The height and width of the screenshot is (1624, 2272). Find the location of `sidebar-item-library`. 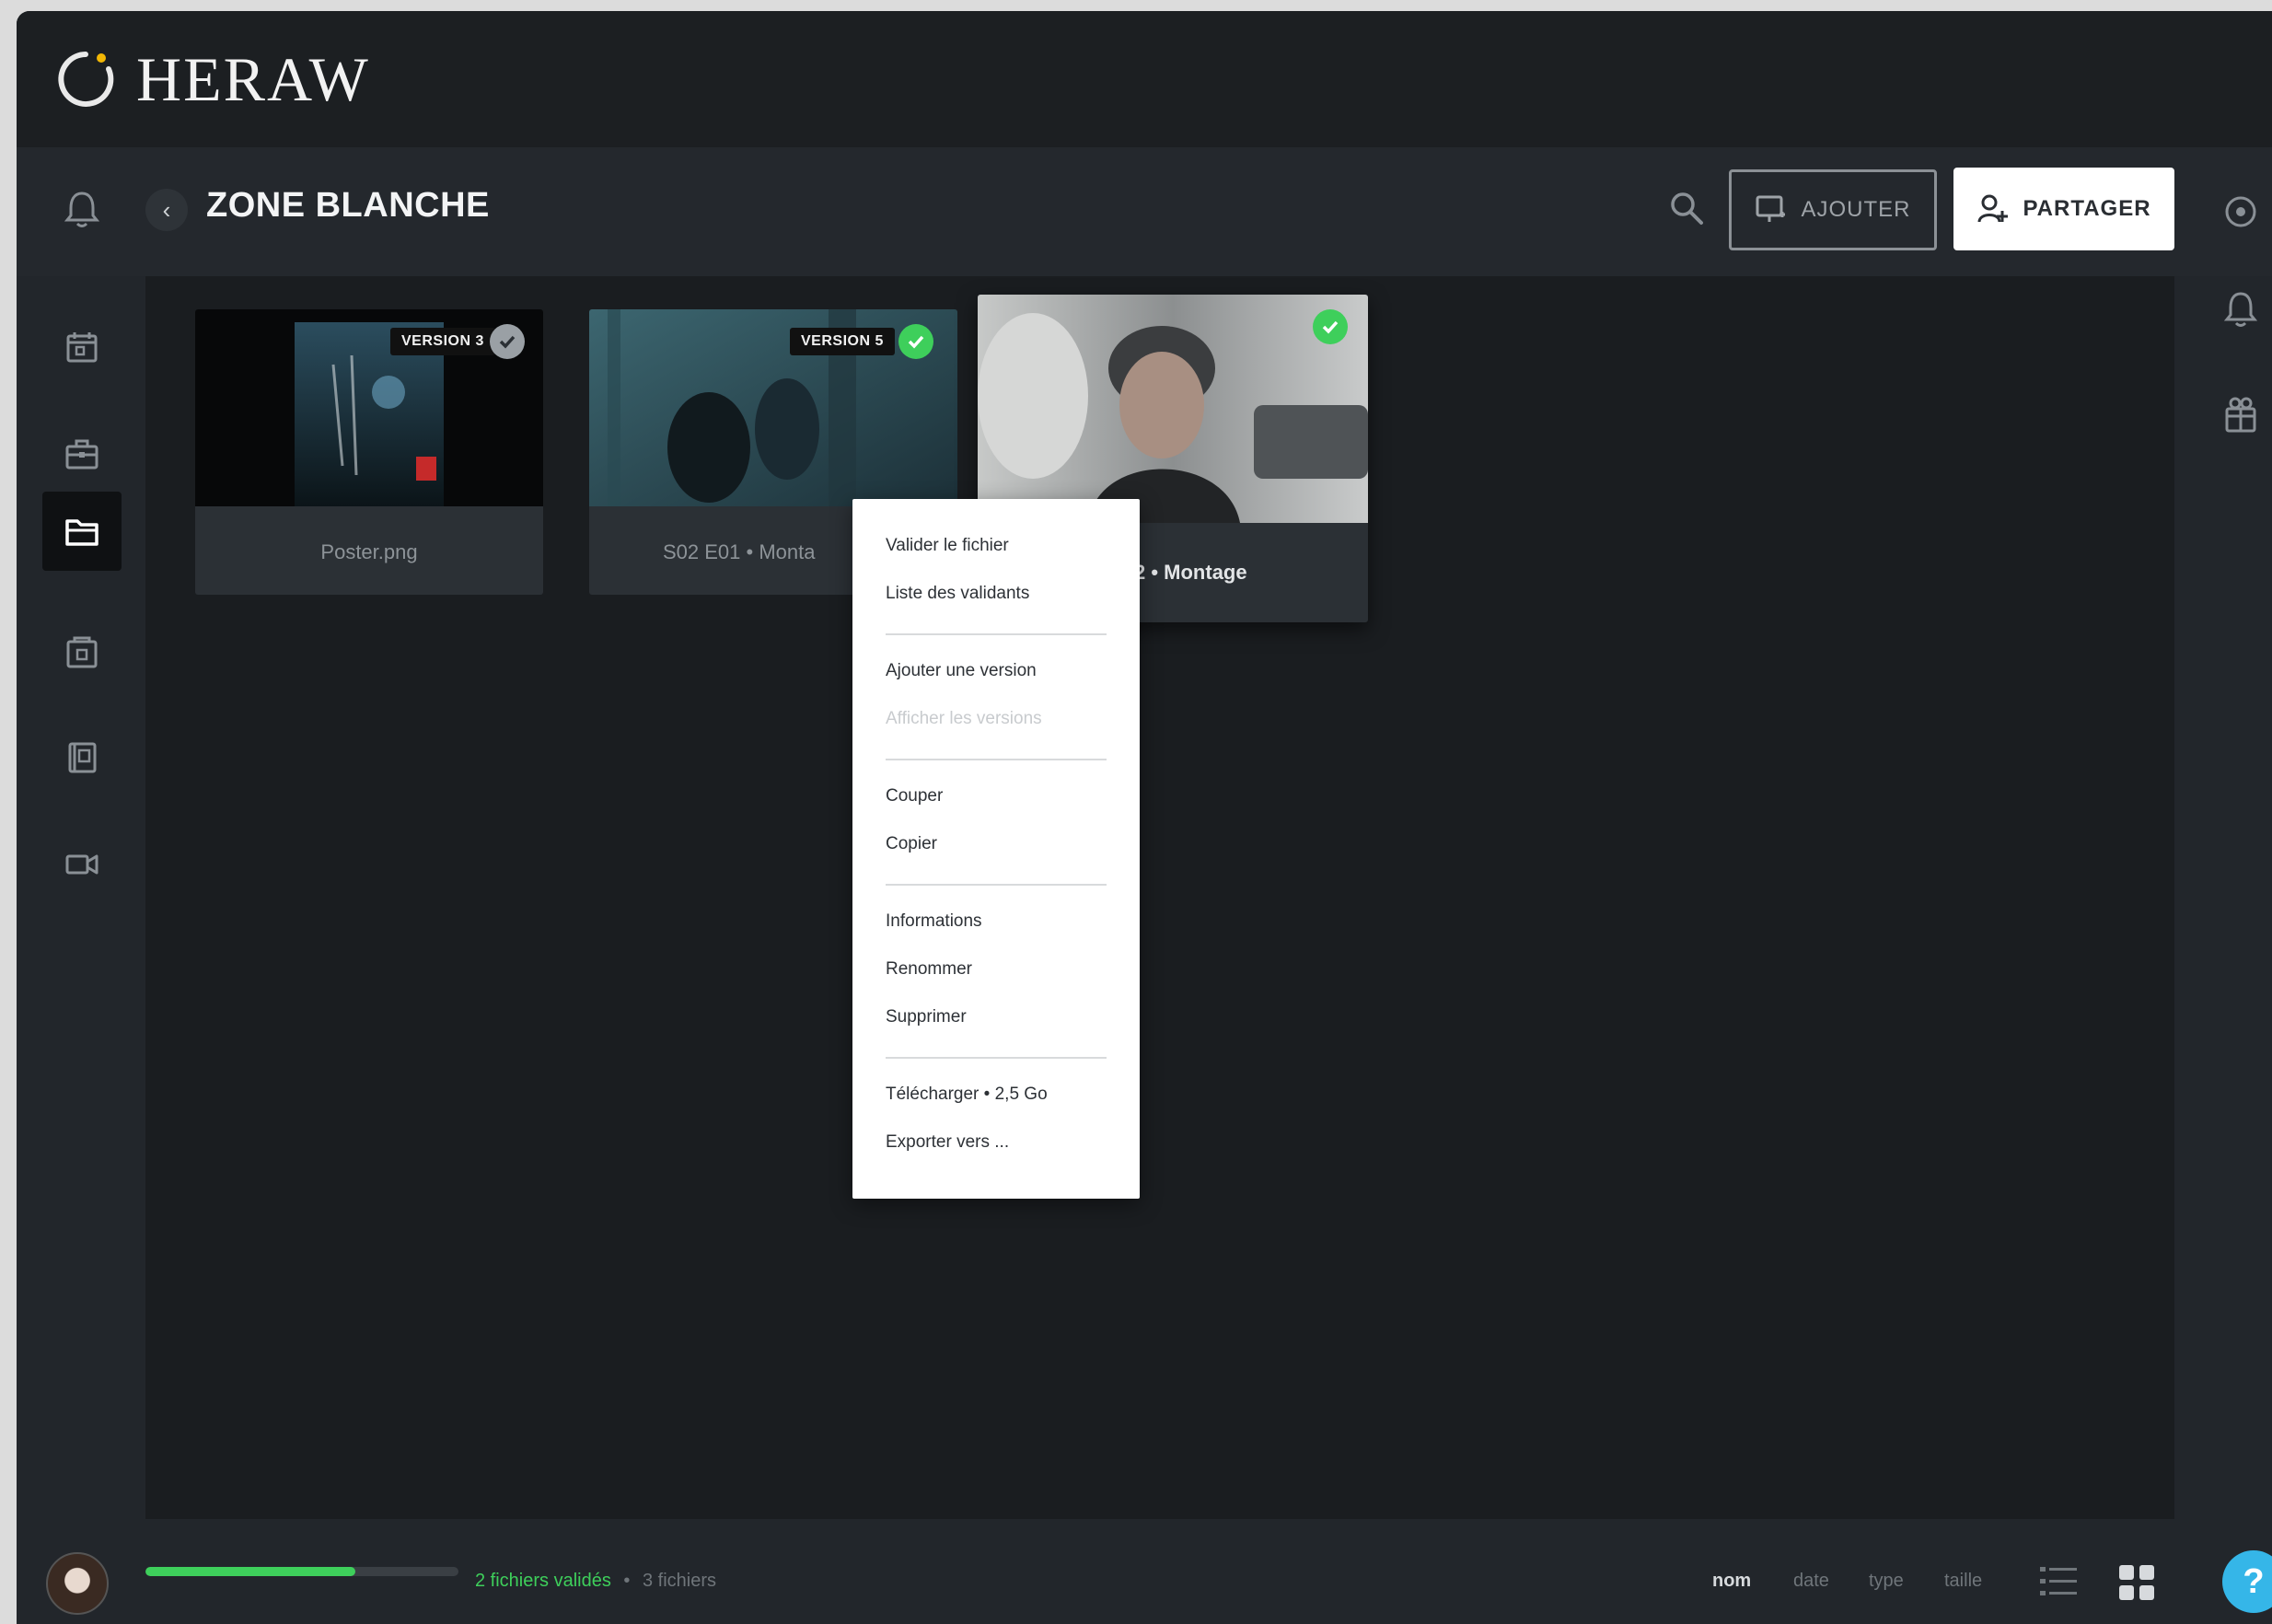

sidebar-item-library is located at coordinates (82, 757).